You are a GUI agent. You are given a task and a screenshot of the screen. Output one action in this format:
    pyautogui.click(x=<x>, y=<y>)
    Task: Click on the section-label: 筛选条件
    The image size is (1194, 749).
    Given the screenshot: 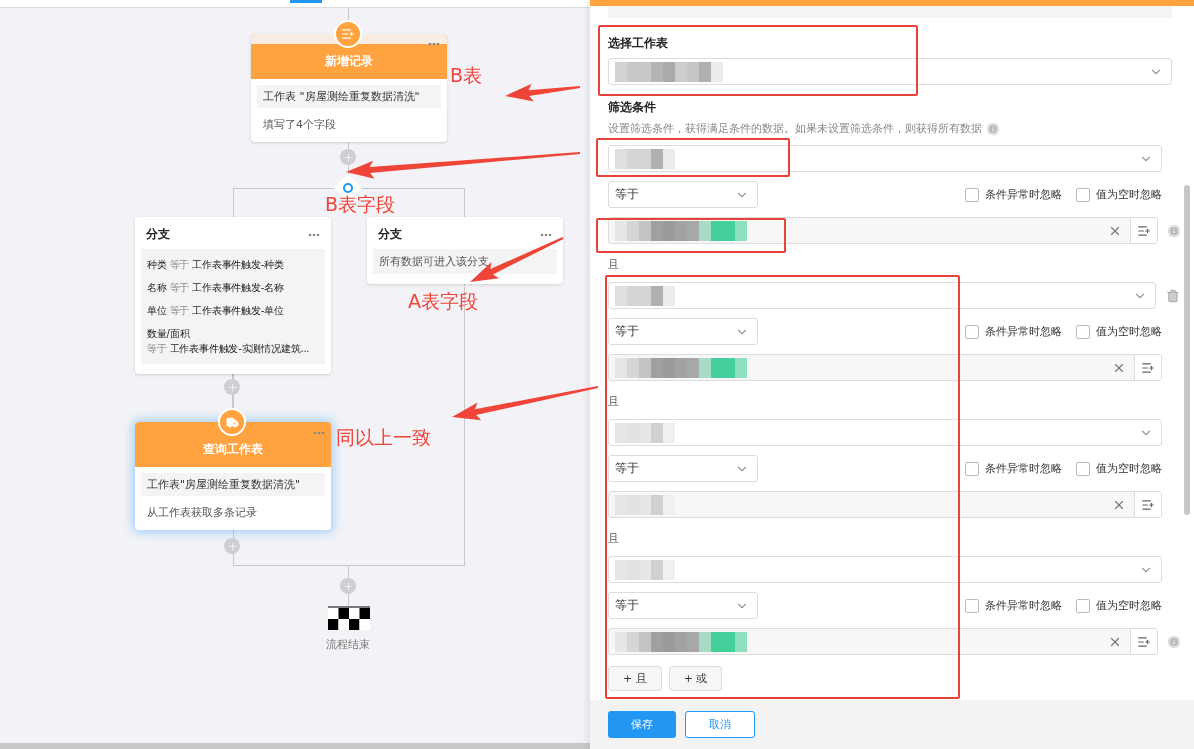 What is the action you would take?
    pyautogui.click(x=632, y=107)
    